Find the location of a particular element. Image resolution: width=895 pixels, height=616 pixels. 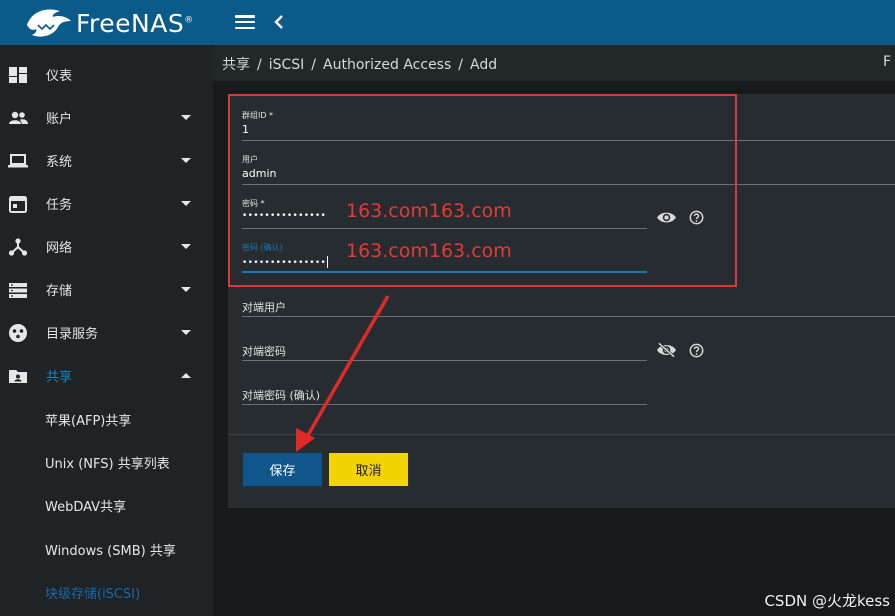

peer-secret-confirm-field: 对端密码 (确认) is located at coordinates (444, 397).